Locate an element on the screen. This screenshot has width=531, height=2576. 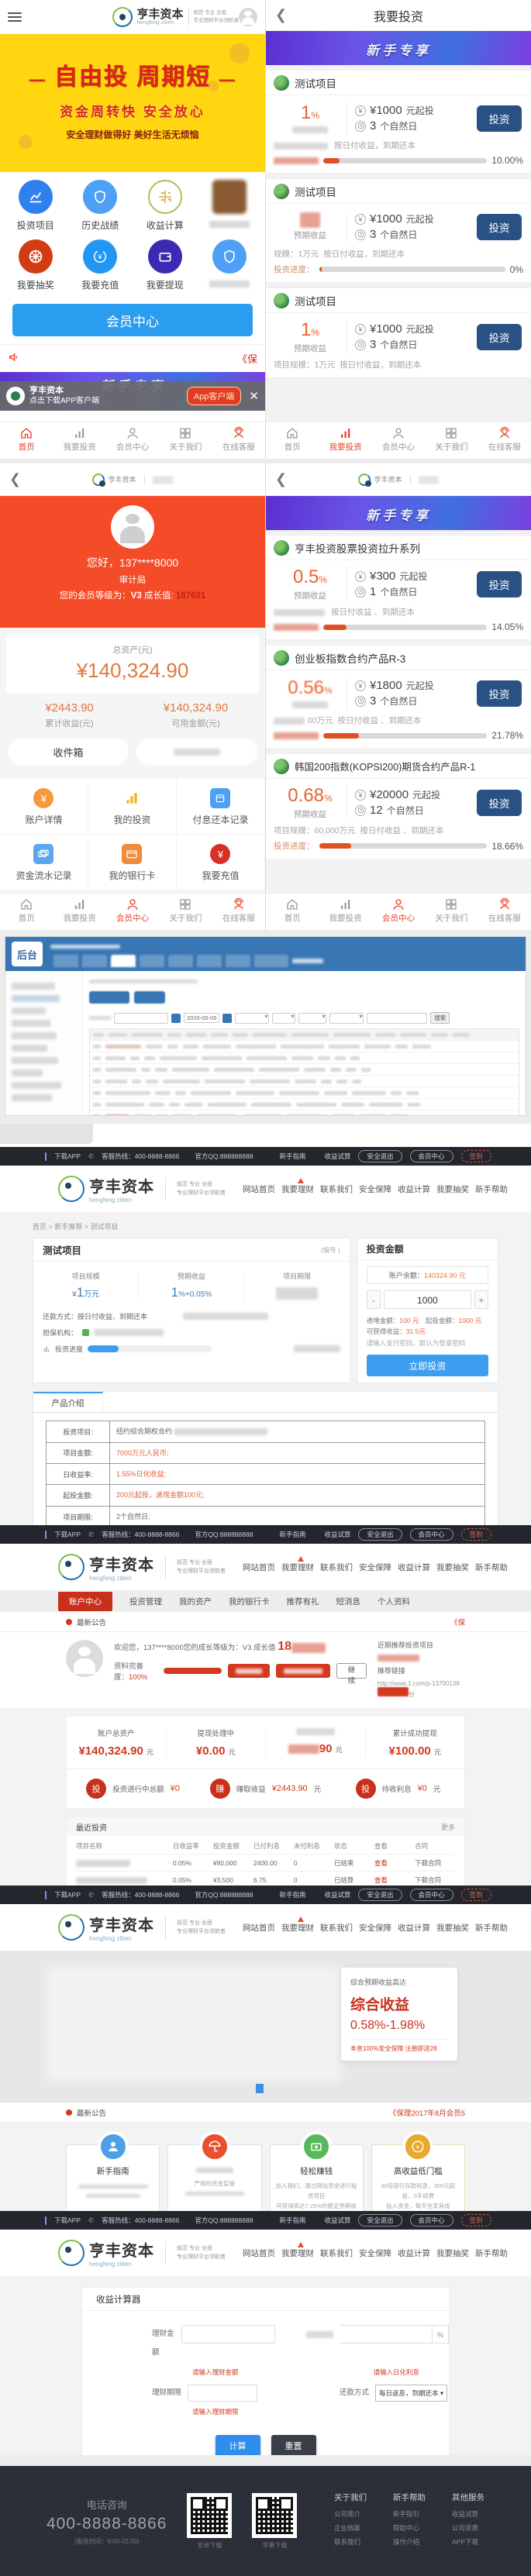
filter-input is located at coordinates (397, 1018).